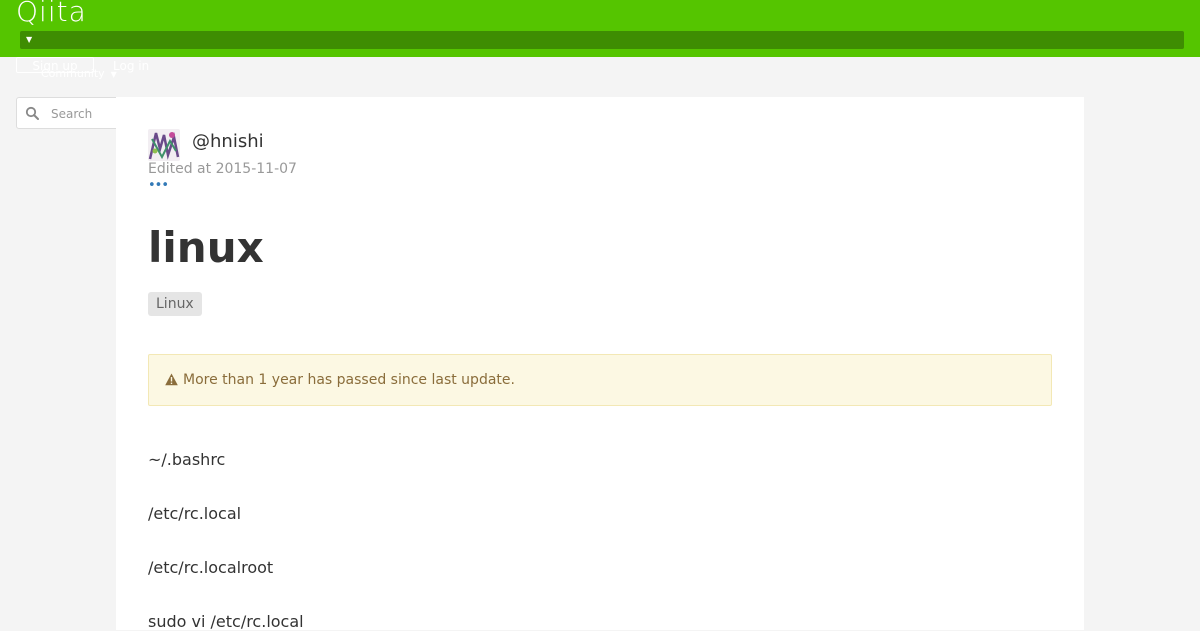  What do you see at coordinates (600, 28) in the screenshot?
I see `site-header: Qiita ▼` at bounding box center [600, 28].